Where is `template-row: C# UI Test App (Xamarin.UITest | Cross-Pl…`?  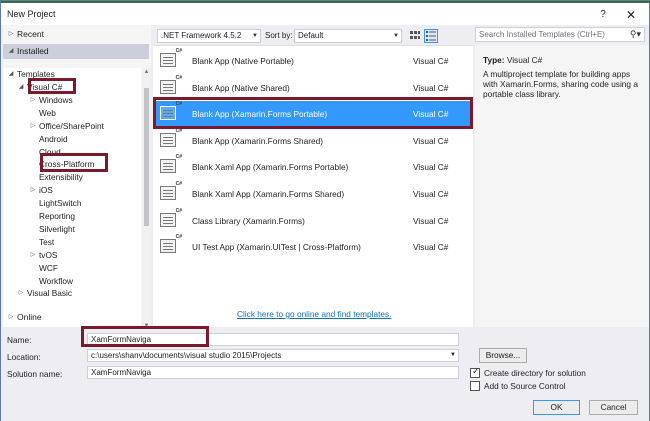 template-row: C# UI Test App (Xamarin.UITest | Cross-Pl… is located at coordinates (313, 246).